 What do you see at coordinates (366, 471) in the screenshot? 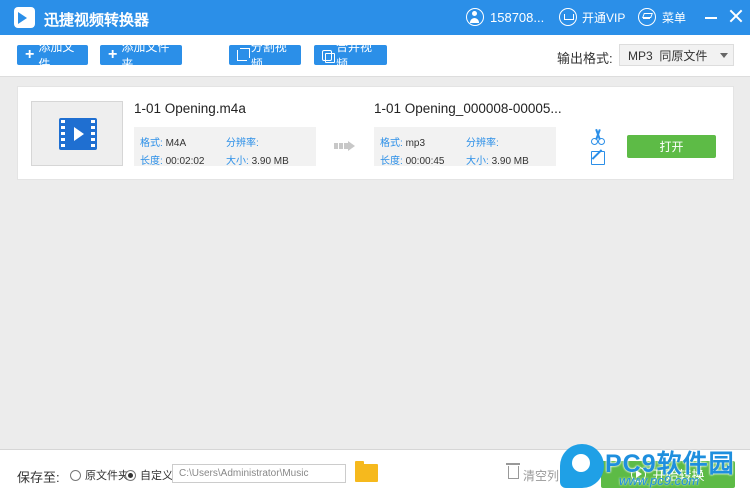
I see `folder-icon` at bounding box center [366, 471].